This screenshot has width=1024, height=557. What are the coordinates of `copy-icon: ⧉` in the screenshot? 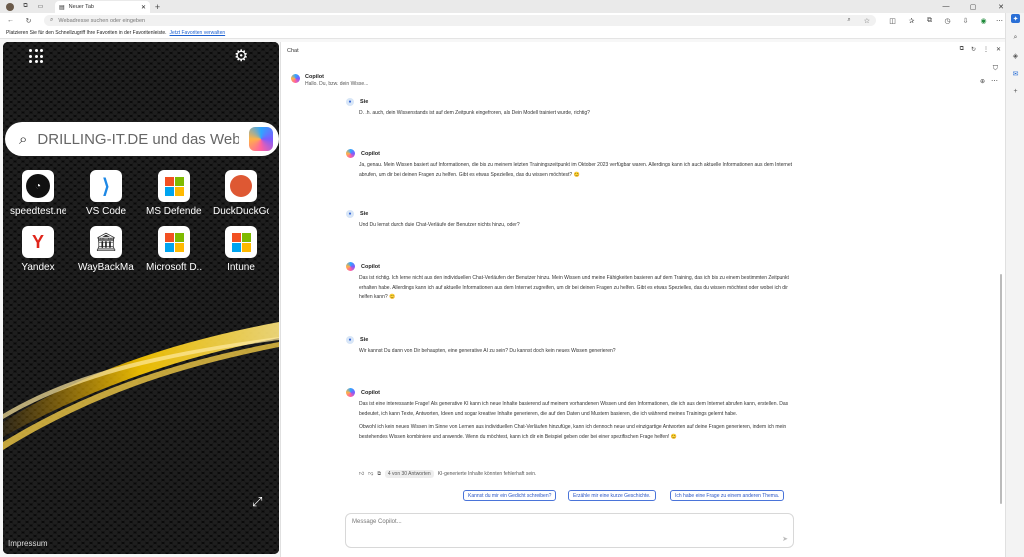 It's located at (379, 474).